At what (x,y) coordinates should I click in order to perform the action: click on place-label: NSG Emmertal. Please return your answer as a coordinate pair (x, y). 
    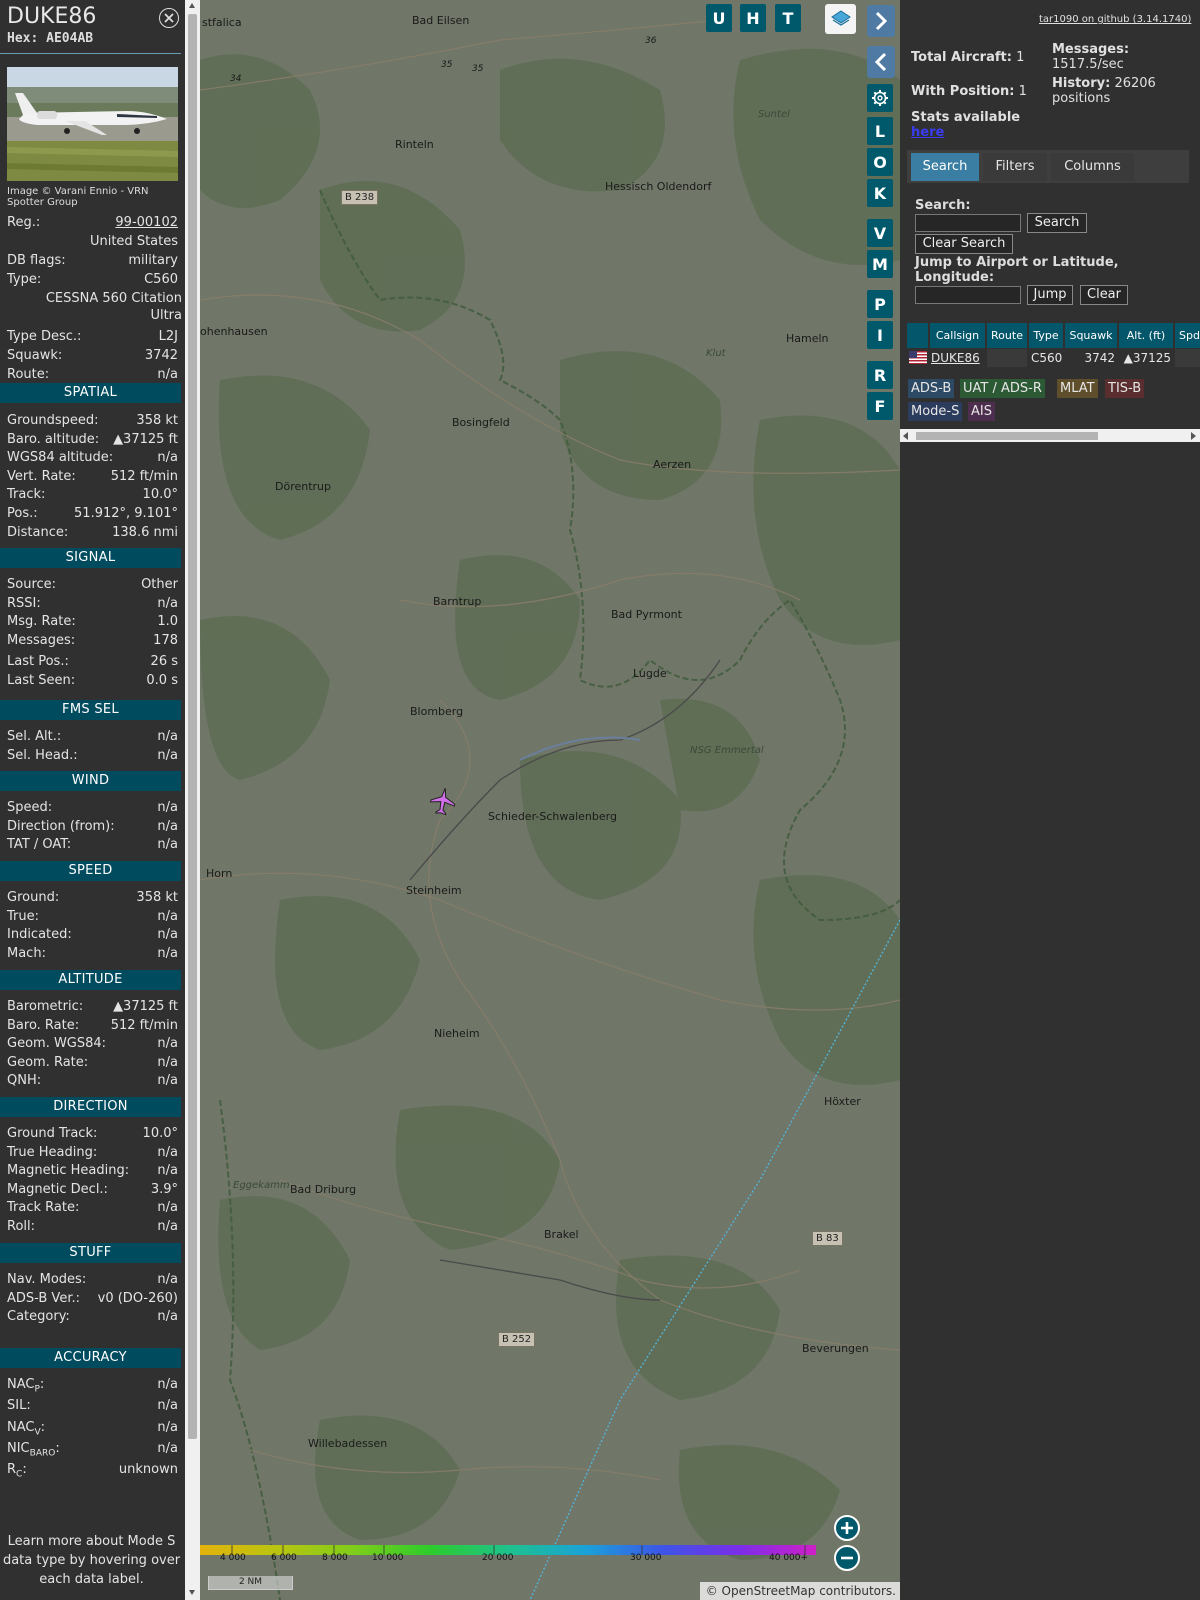
    Looking at the image, I should click on (727, 750).